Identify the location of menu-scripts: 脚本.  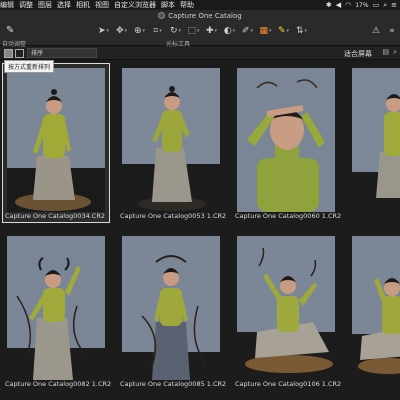
(170, 5).